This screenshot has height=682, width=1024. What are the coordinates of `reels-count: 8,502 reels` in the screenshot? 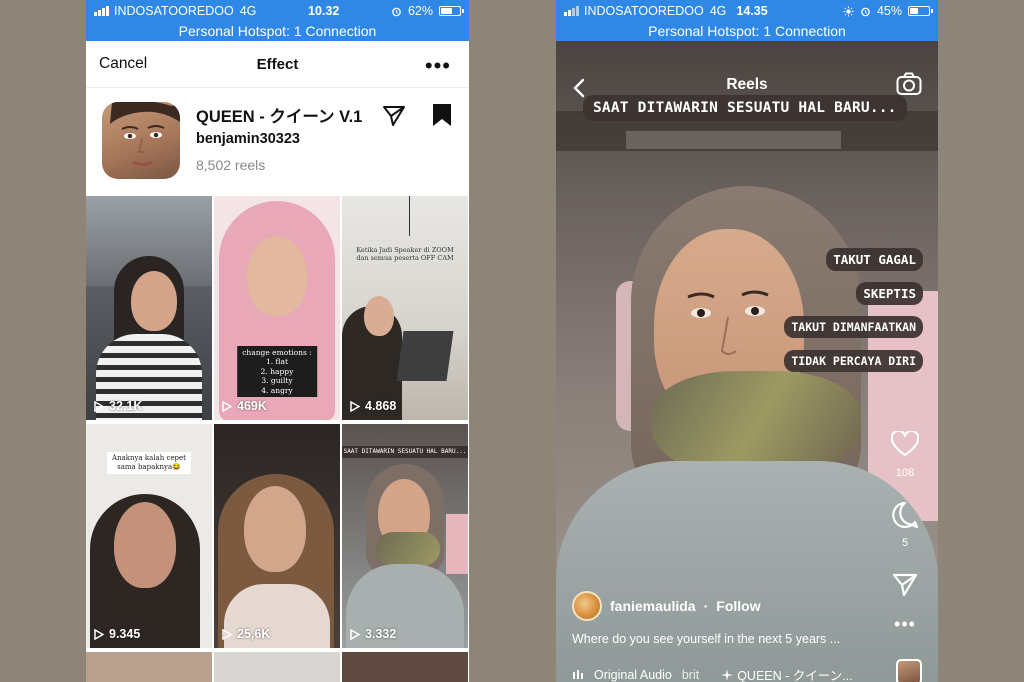 It's located at (231, 165).